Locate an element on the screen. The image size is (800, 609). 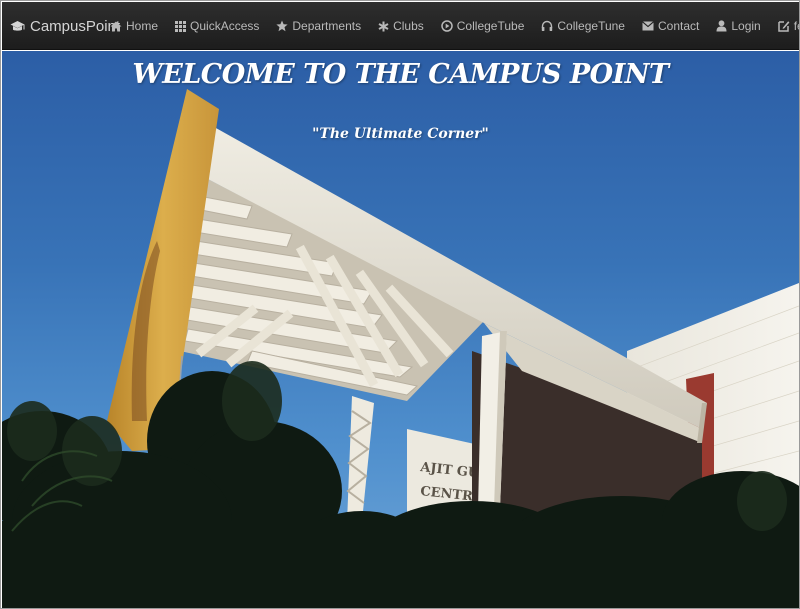
nav-item-label: QuickAccess is located at coordinates (225, 26).